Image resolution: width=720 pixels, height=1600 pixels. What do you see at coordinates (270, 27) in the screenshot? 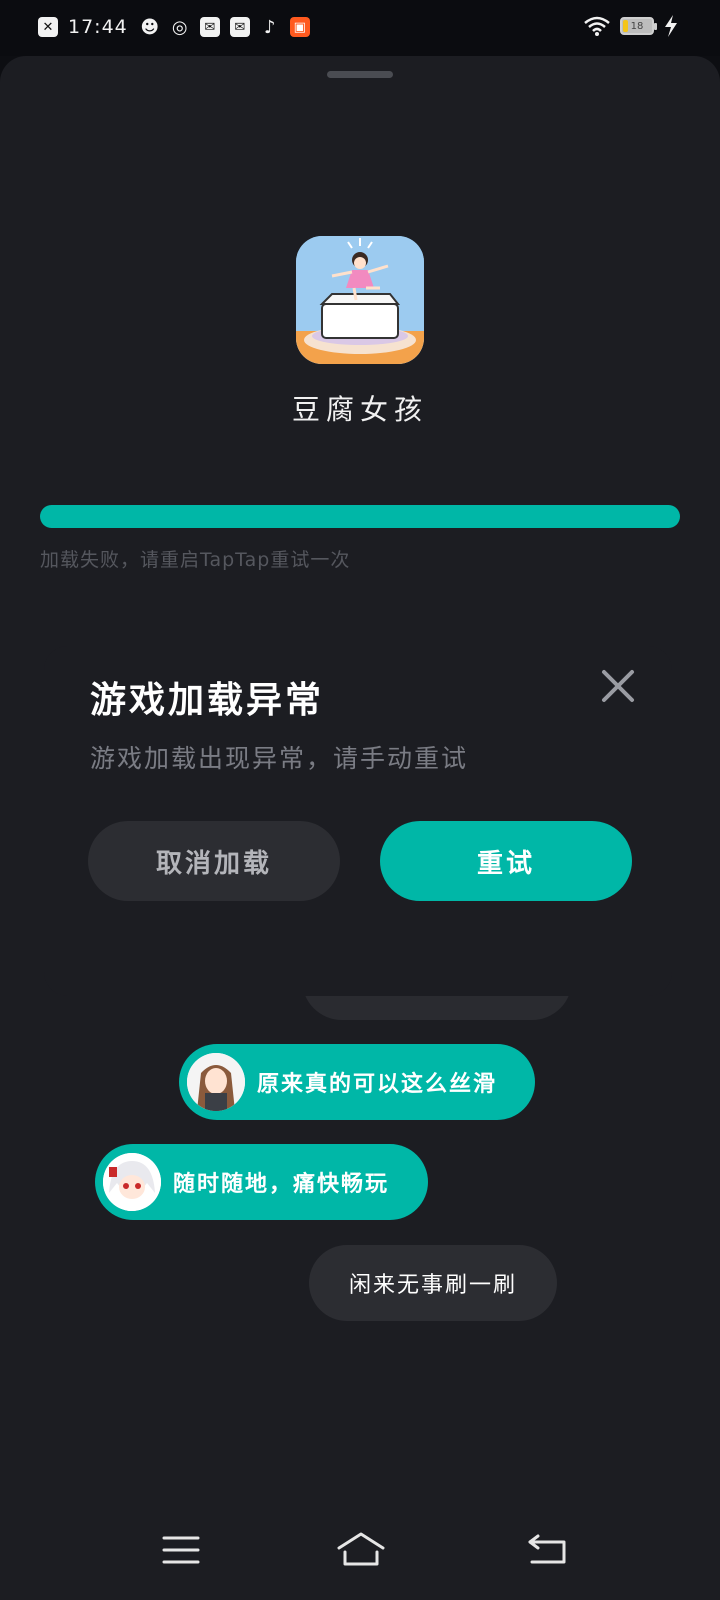
I see `tiktok-icon: ♪` at bounding box center [270, 27].